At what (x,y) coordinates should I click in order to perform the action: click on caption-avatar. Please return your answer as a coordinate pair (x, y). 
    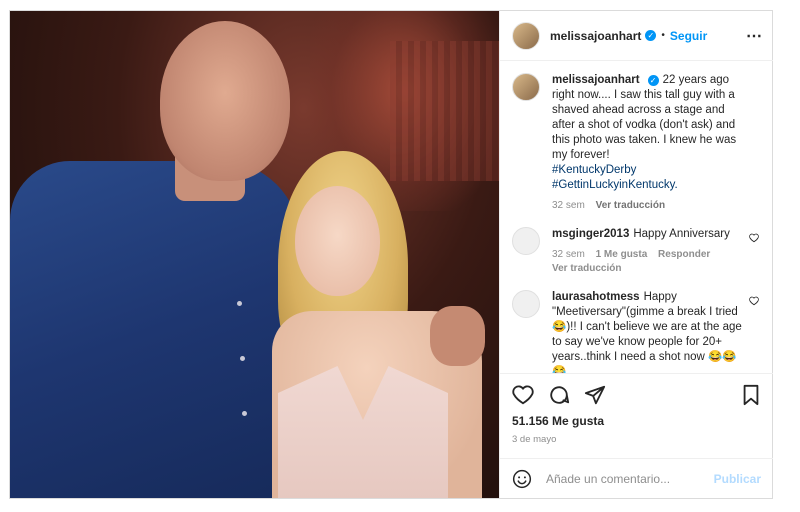
    Looking at the image, I should click on (526, 87).